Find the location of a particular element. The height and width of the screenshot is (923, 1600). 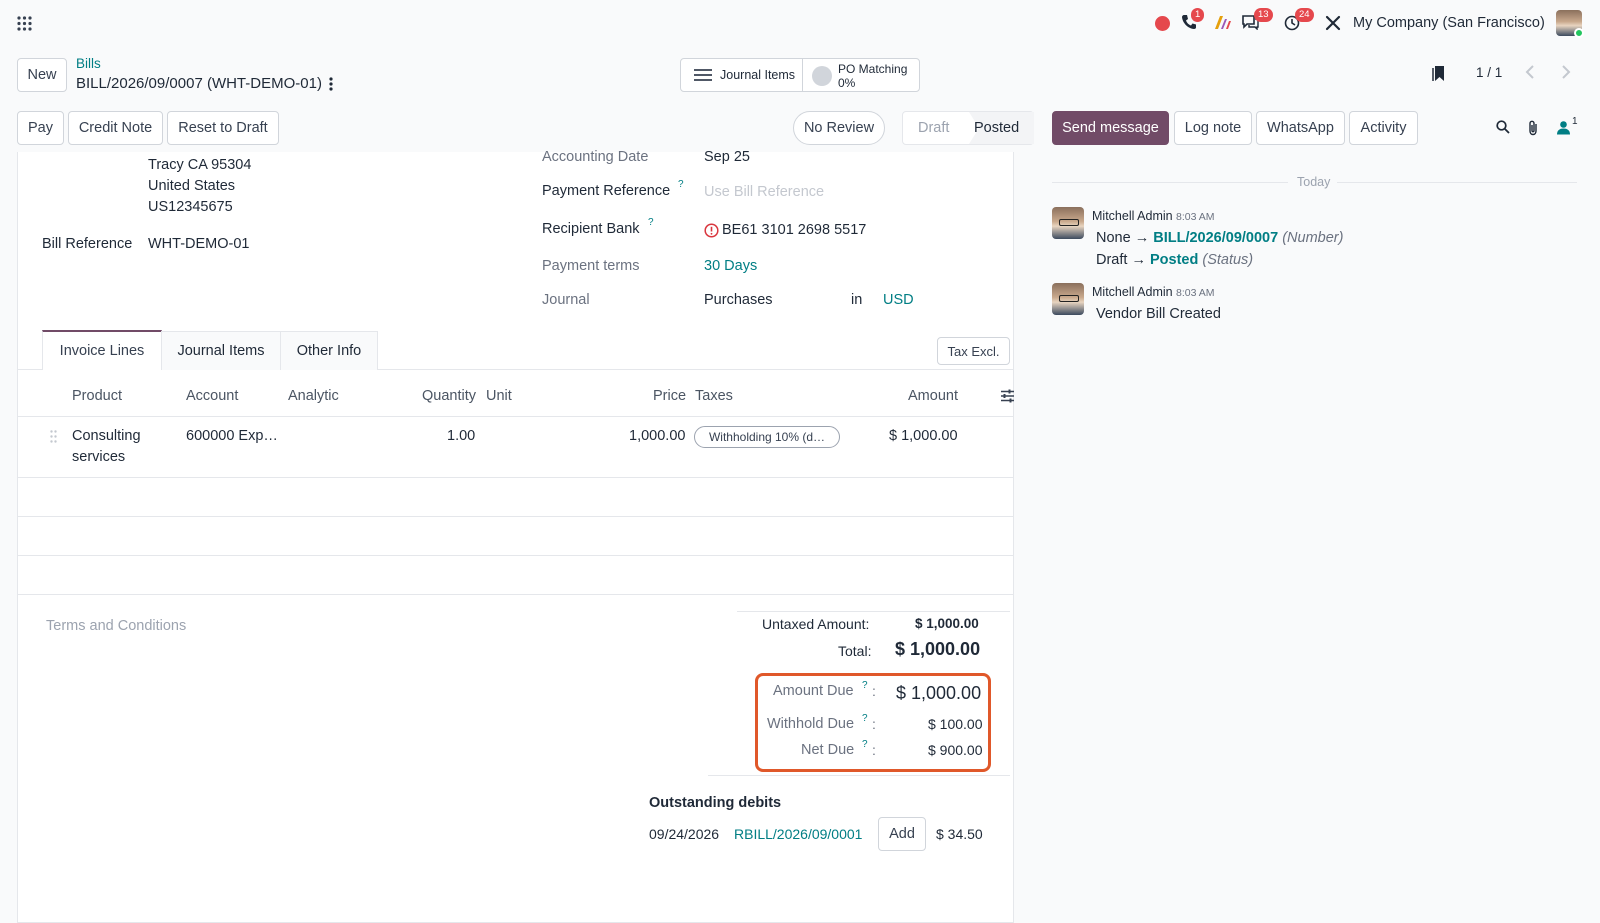

currency-value: USD is located at coordinates (898, 300).